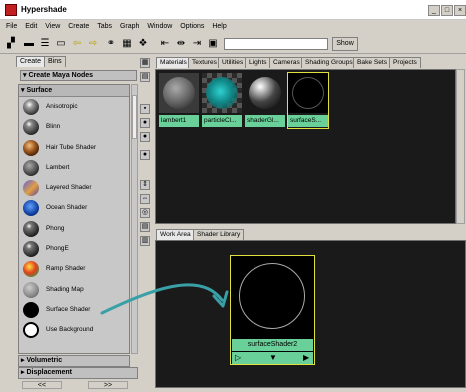  Describe the element at coordinates (49, 372) in the screenshot. I see `displacement-label: Displacement` at that location.